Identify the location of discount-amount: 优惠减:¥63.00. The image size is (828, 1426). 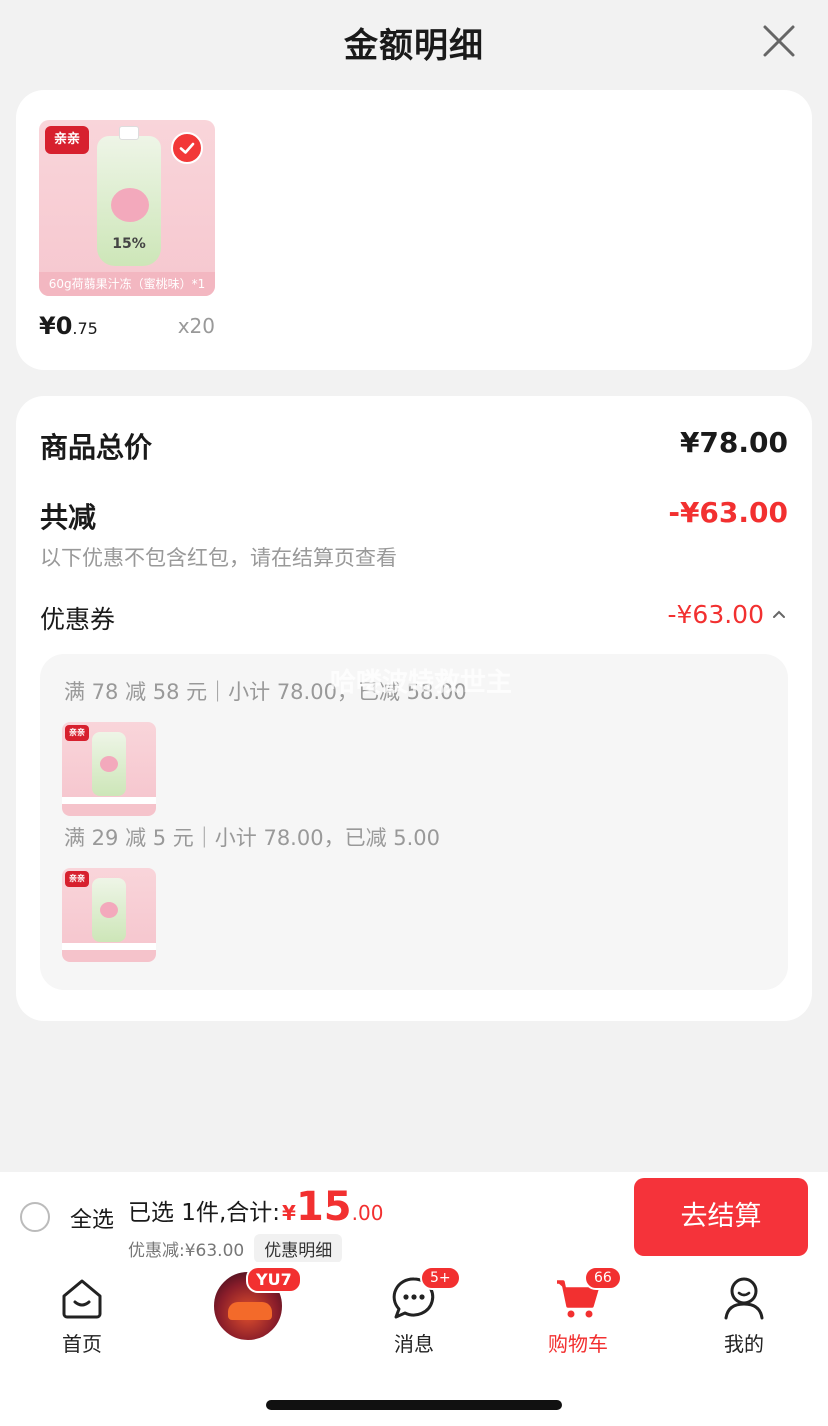
(186, 1251).